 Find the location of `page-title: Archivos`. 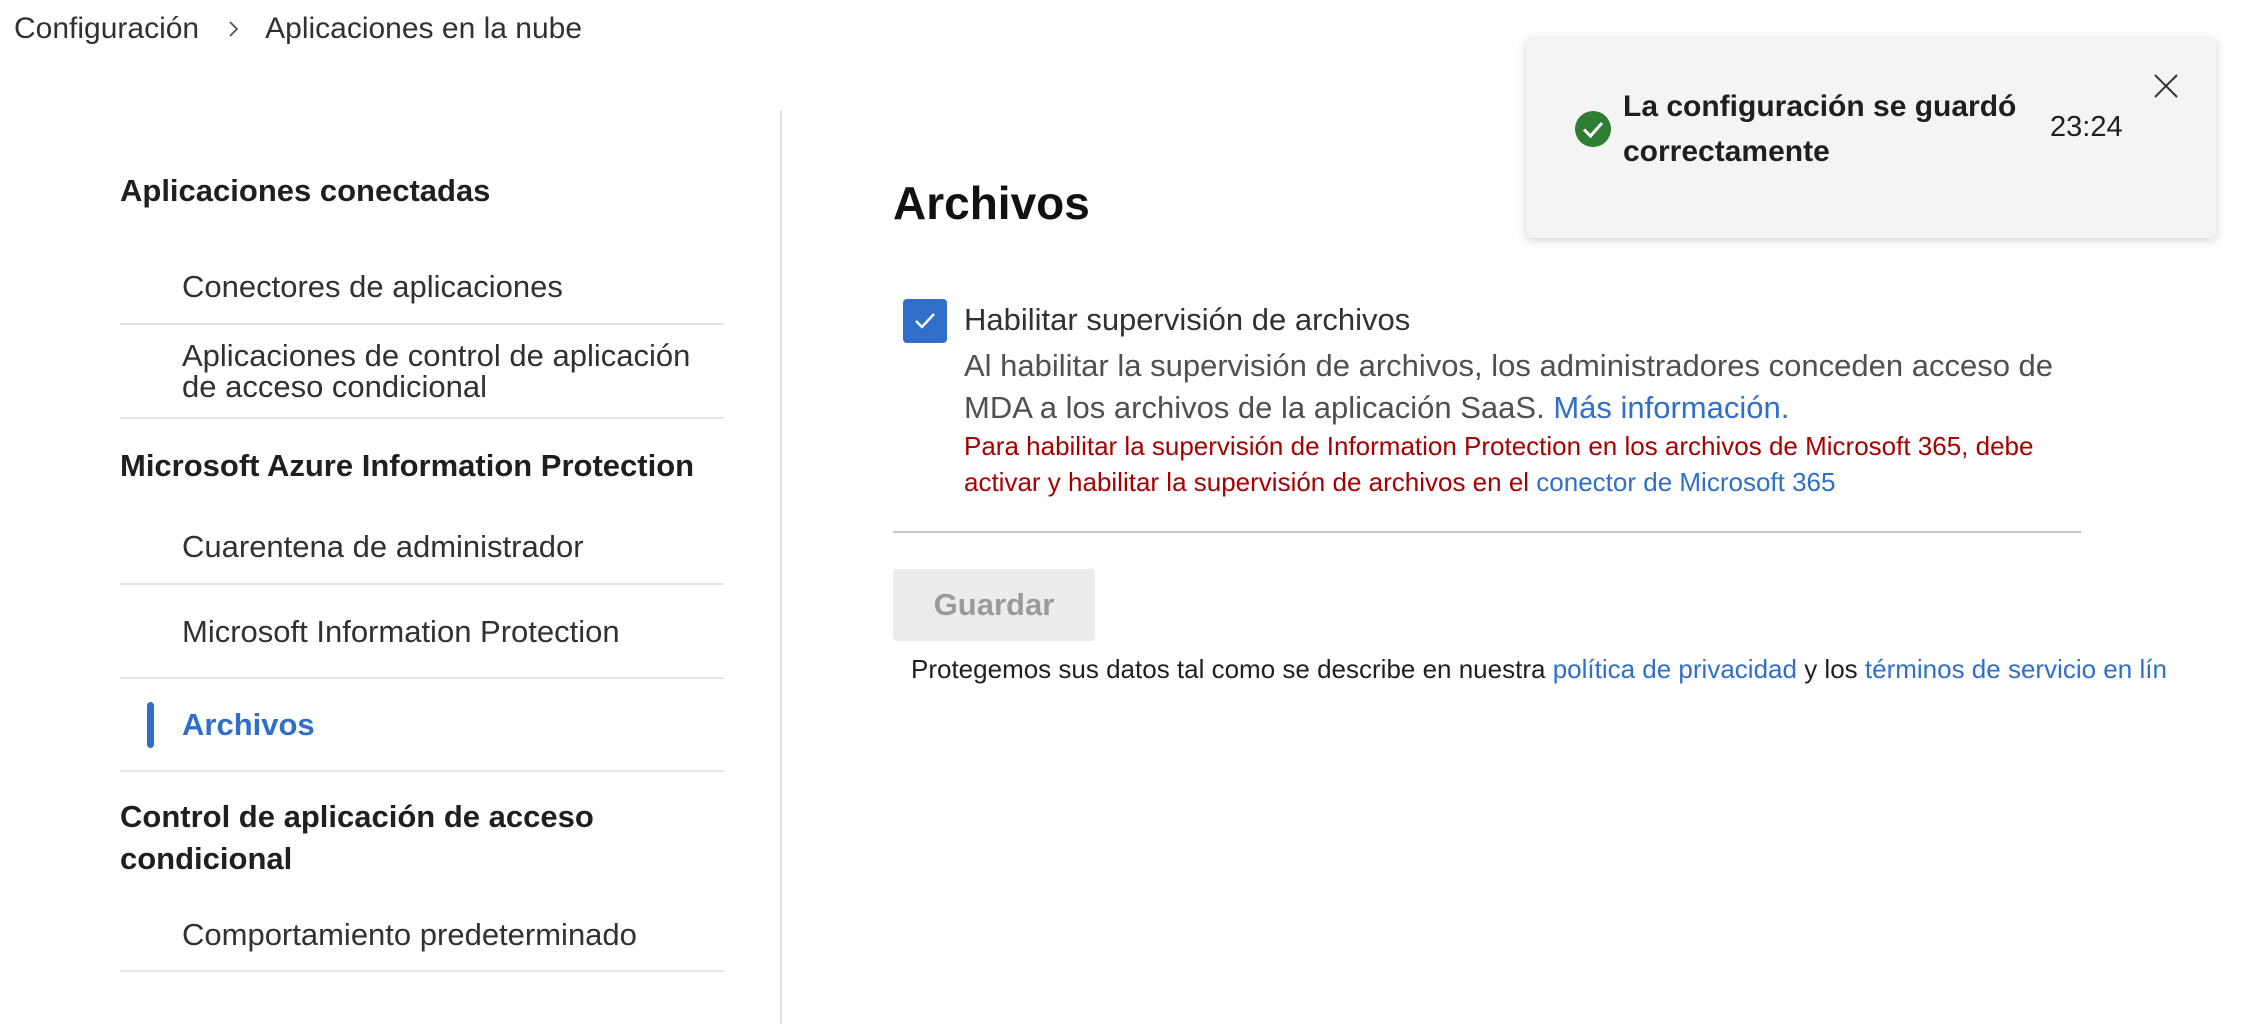

page-title: Archivos is located at coordinates (991, 203).